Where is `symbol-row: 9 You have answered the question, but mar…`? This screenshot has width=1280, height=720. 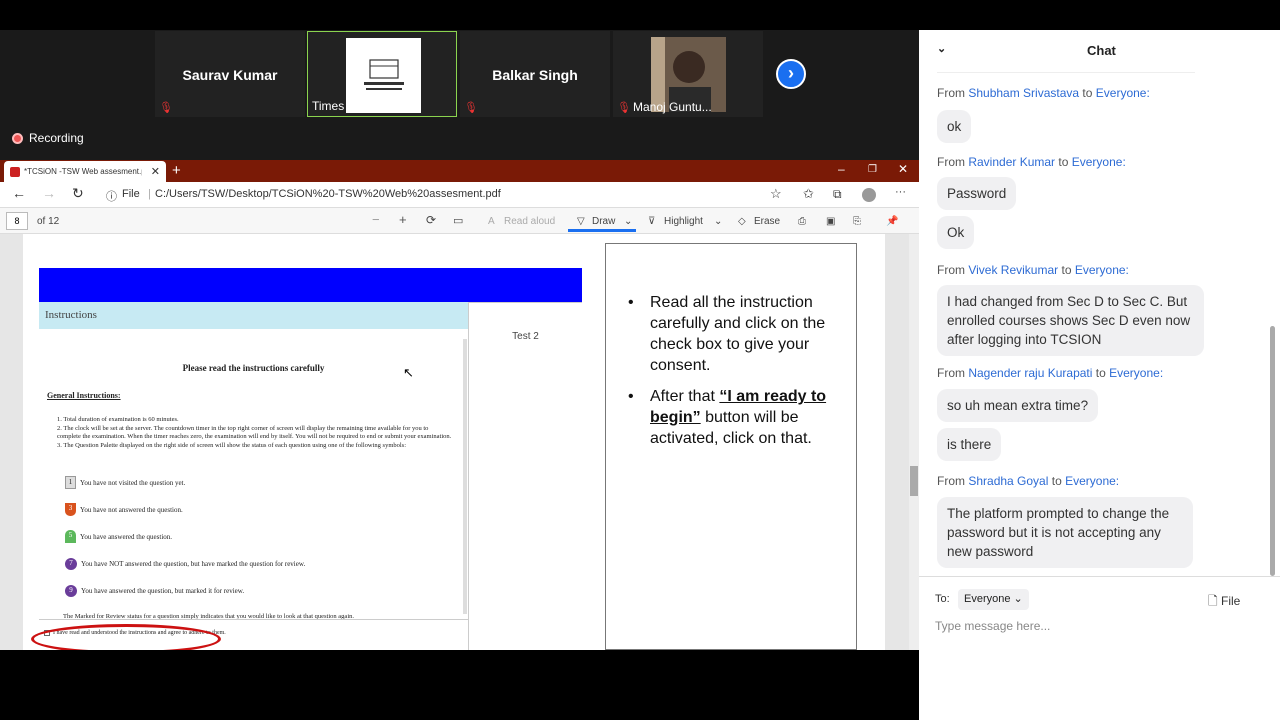 symbol-row: 9 You have answered the question, but mar… is located at coordinates (185, 590).